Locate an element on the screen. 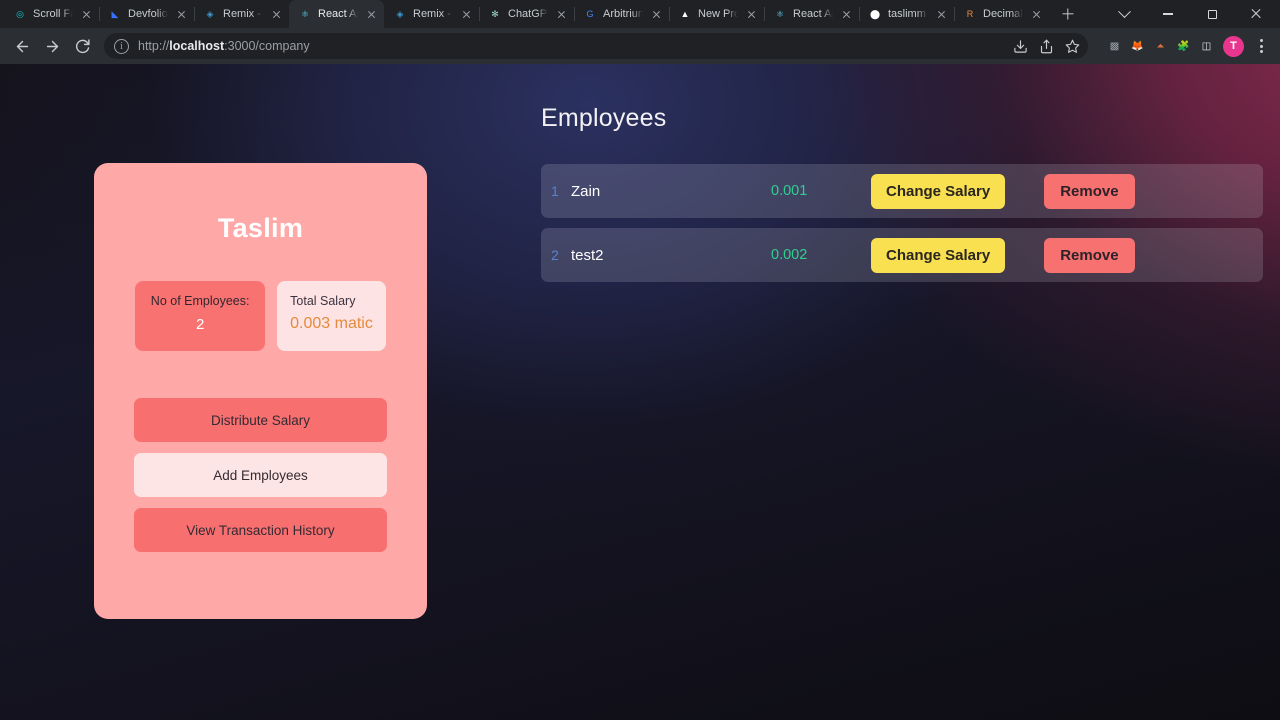 The image size is (1280, 720). browser-tab-5: ✻ ChatGPT is located at coordinates (526, 14).